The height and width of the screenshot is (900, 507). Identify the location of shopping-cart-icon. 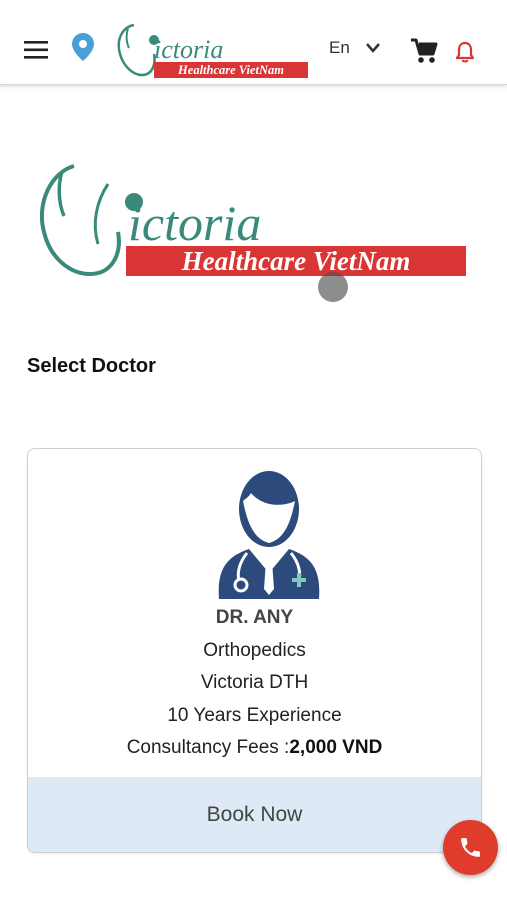
(424, 51).